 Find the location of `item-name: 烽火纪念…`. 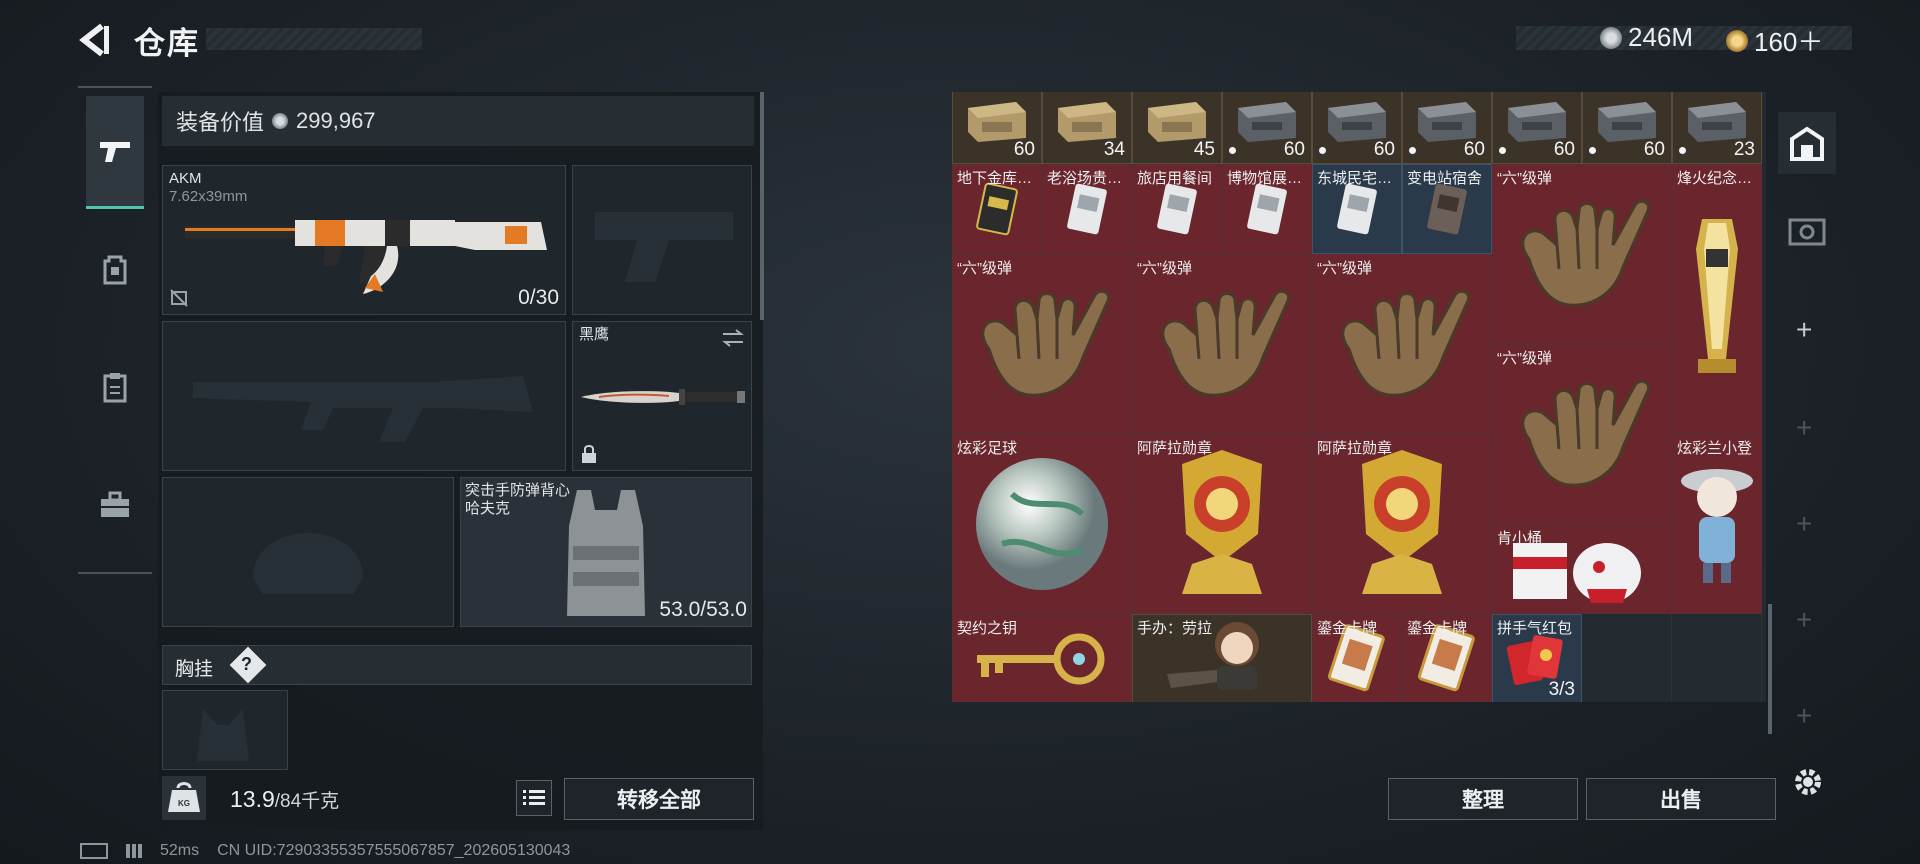

item-name: 烽火纪念… is located at coordinates (1715, 178).